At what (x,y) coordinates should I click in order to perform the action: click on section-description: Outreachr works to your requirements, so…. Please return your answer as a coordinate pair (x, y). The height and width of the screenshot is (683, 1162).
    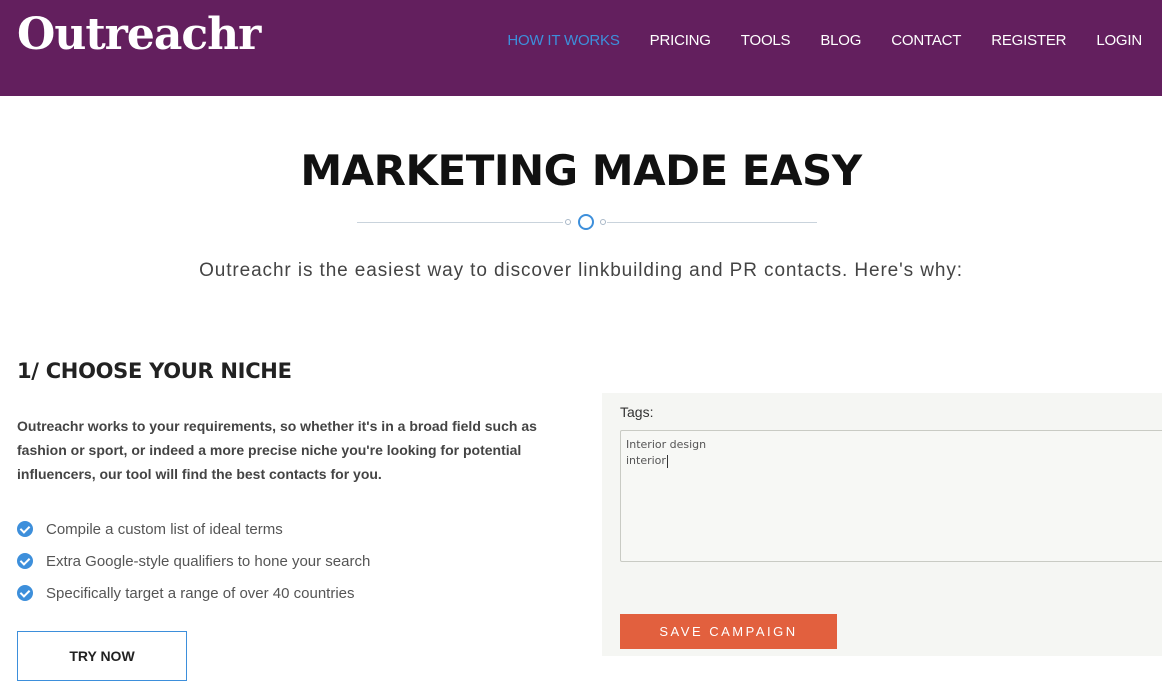
    Looking at the image, I should click on (277, 450).